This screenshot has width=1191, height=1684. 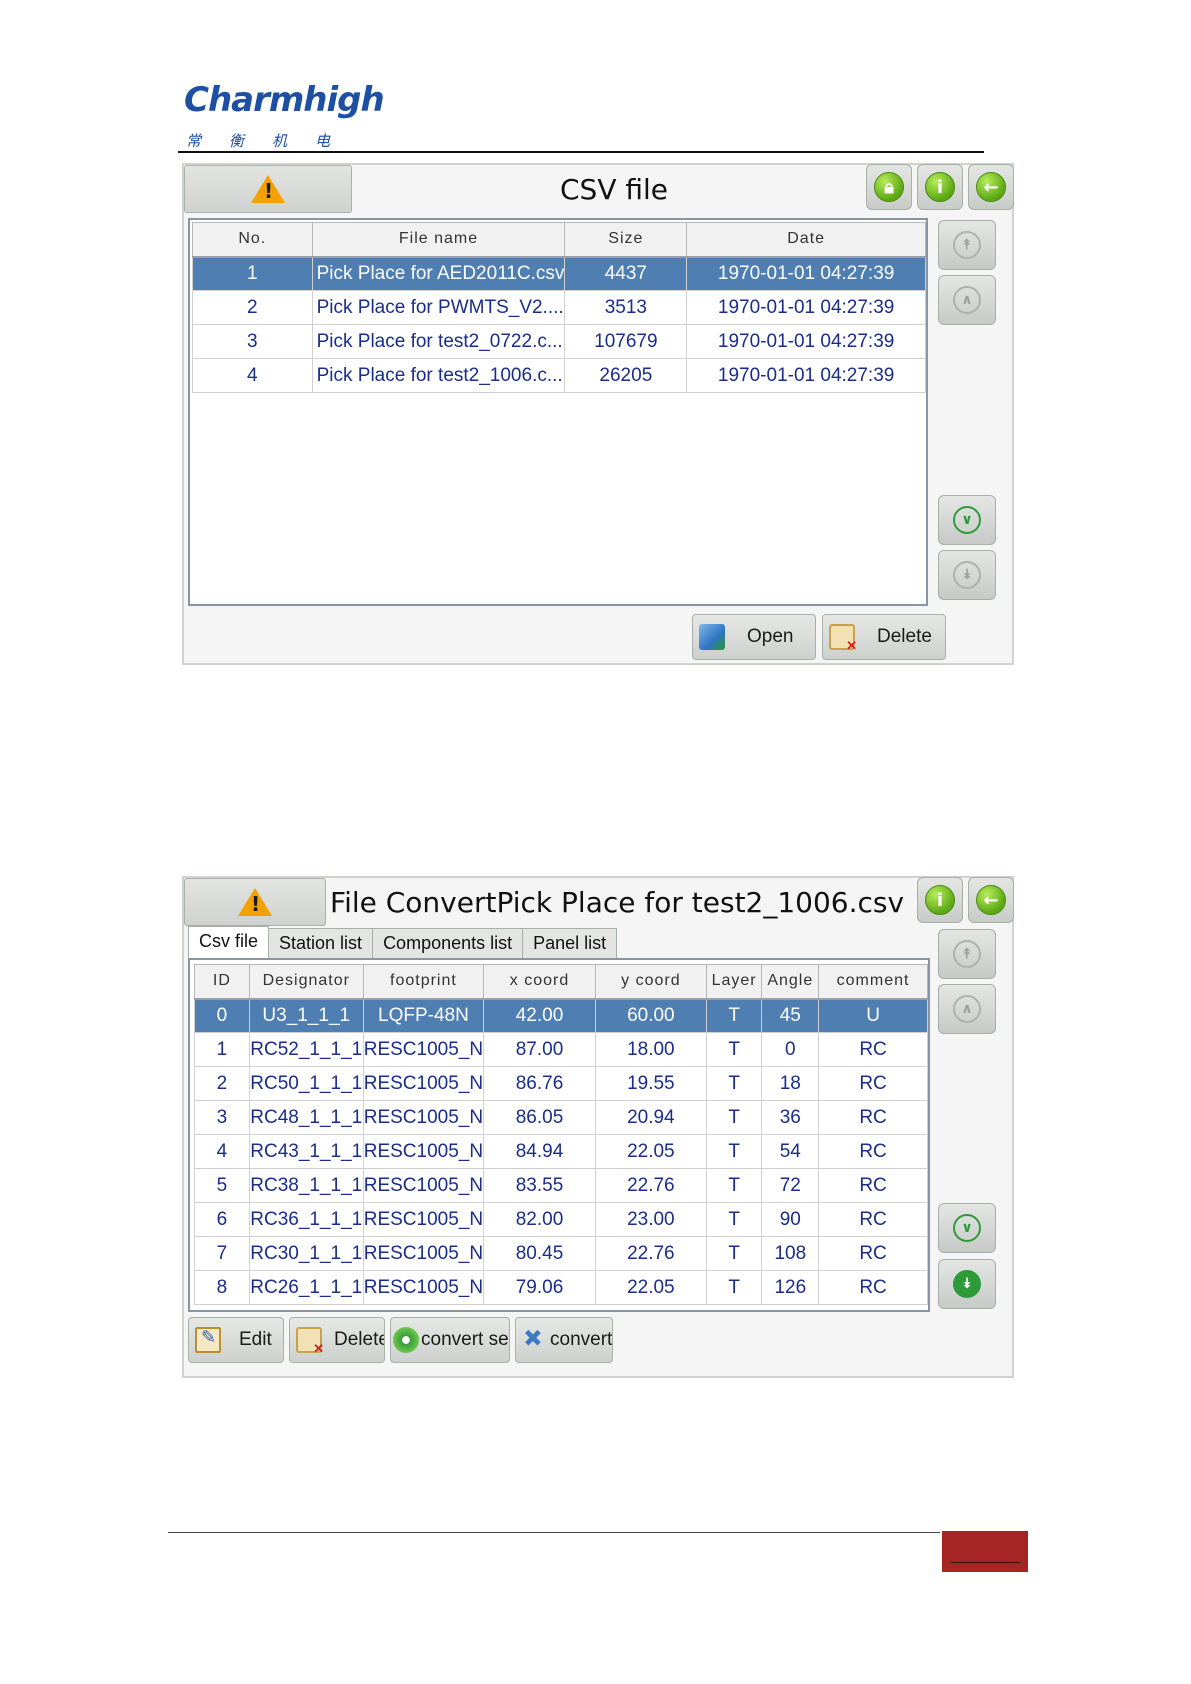 What do you see at coordinates (806, 240) in the screenshot?
I see `column-header: Date` at bounding box center [806, 240].